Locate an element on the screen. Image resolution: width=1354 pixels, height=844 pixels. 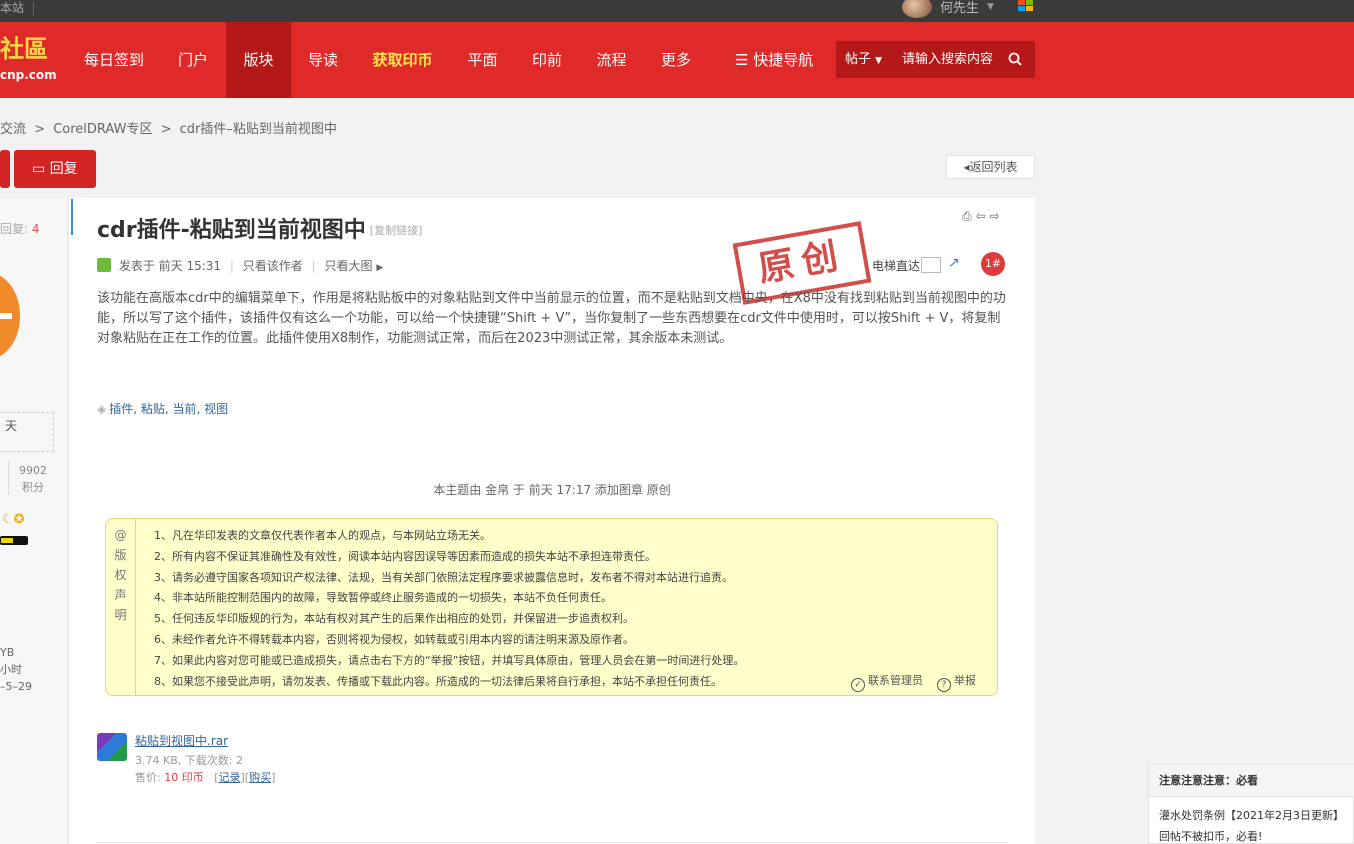
reply-count-label: 回复: is located at coordinates (14, 229).